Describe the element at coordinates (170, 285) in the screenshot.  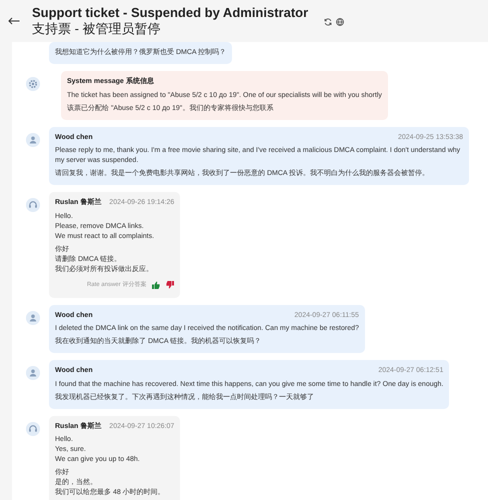
I see `thumbs-down-icon` at that location.